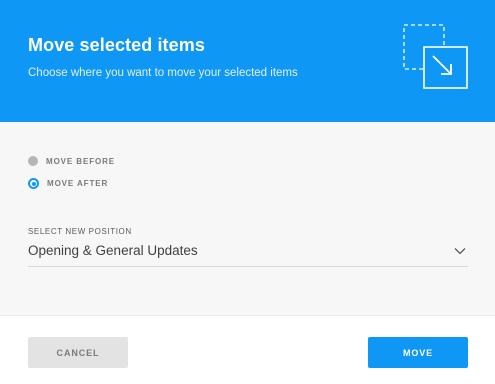  What do you see at coordinates (116, 45) in the screenshot?
I see `dialog-title: Move selected items` at bounding box center [116, 45].